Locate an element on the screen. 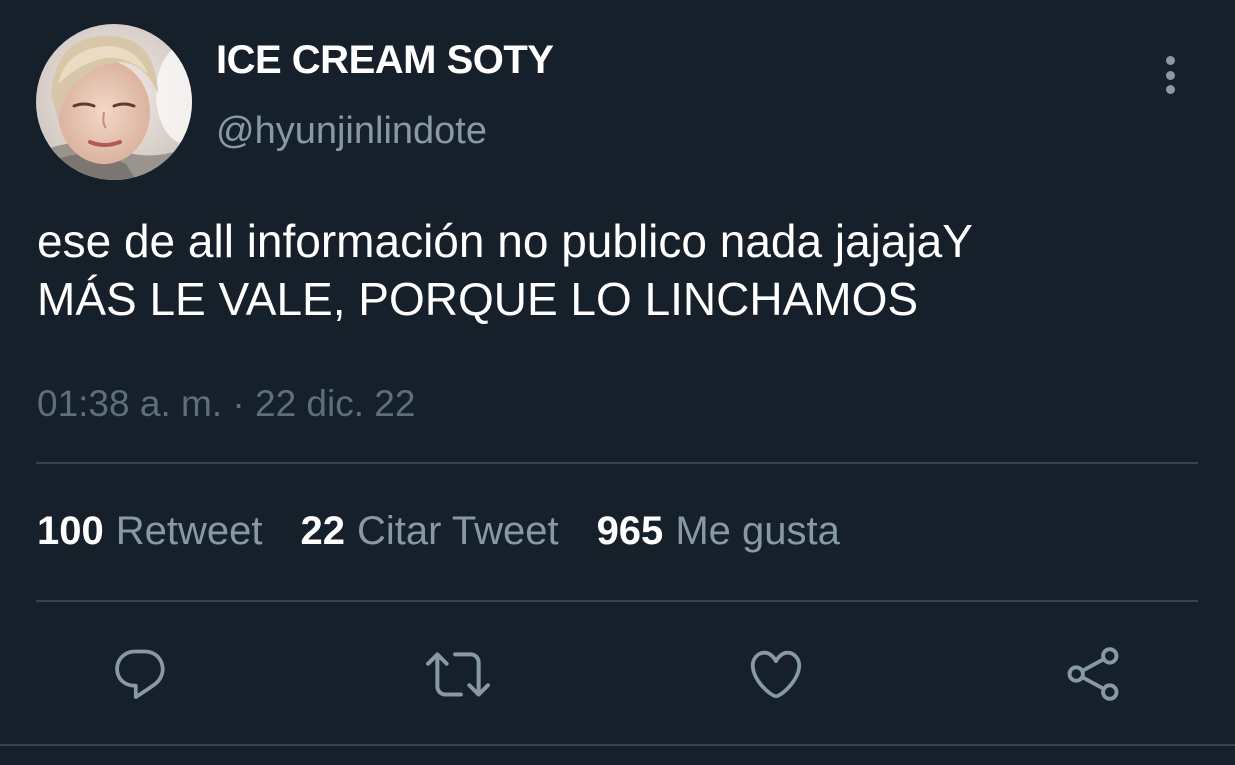  avatar-image is located at coordinates (114, 102).